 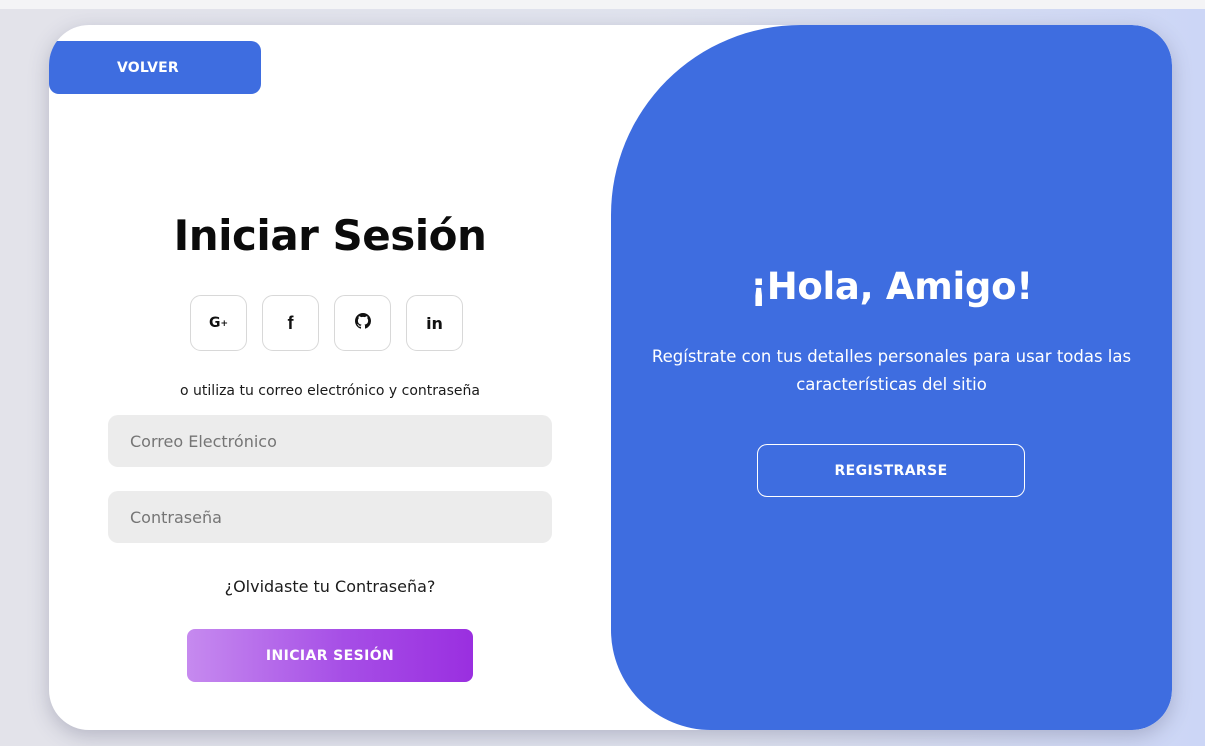 I want to click on register-button: REGISTRARSE, so click(x=891, y=470).